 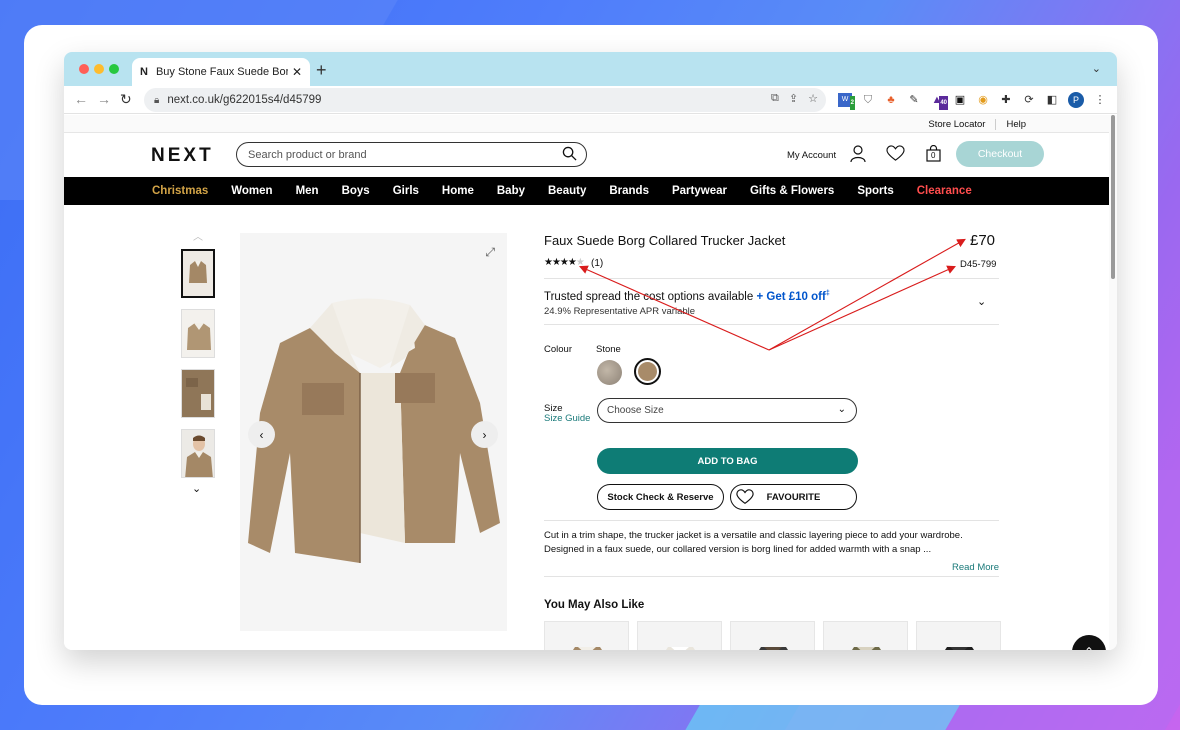 I want to click on finance-footnote-mark: ‡, so click(x=827, y=293).